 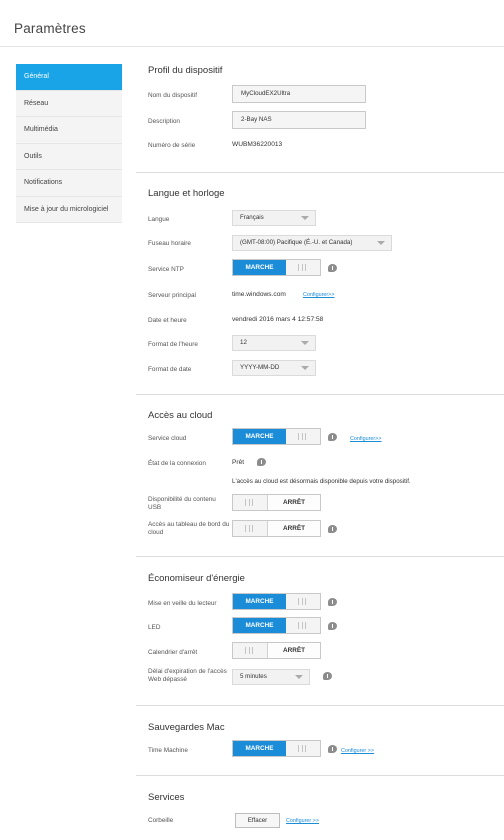 What do you see at coordinates (318, 295) in the screenshot?
I see `server-configure-link: Configurer>>` at bounding box center [318, 295].